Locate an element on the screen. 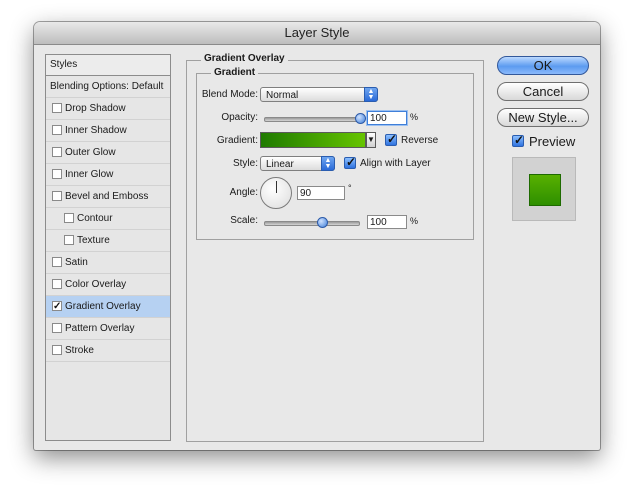 The width and height of the screenshot is (640, 497). style-row-color-overlay: Color Overlay is located at coordinates (108, 285).